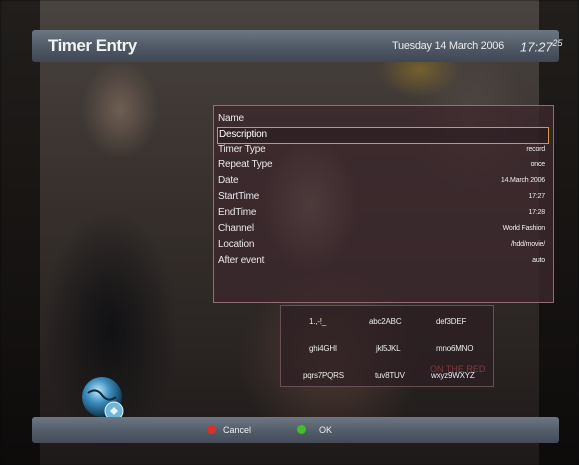 This screenshot has width=579, height=465. Describe the element at coordinates (451, 321) in the screenshot. I see `key-3: def3DEF` at that location.